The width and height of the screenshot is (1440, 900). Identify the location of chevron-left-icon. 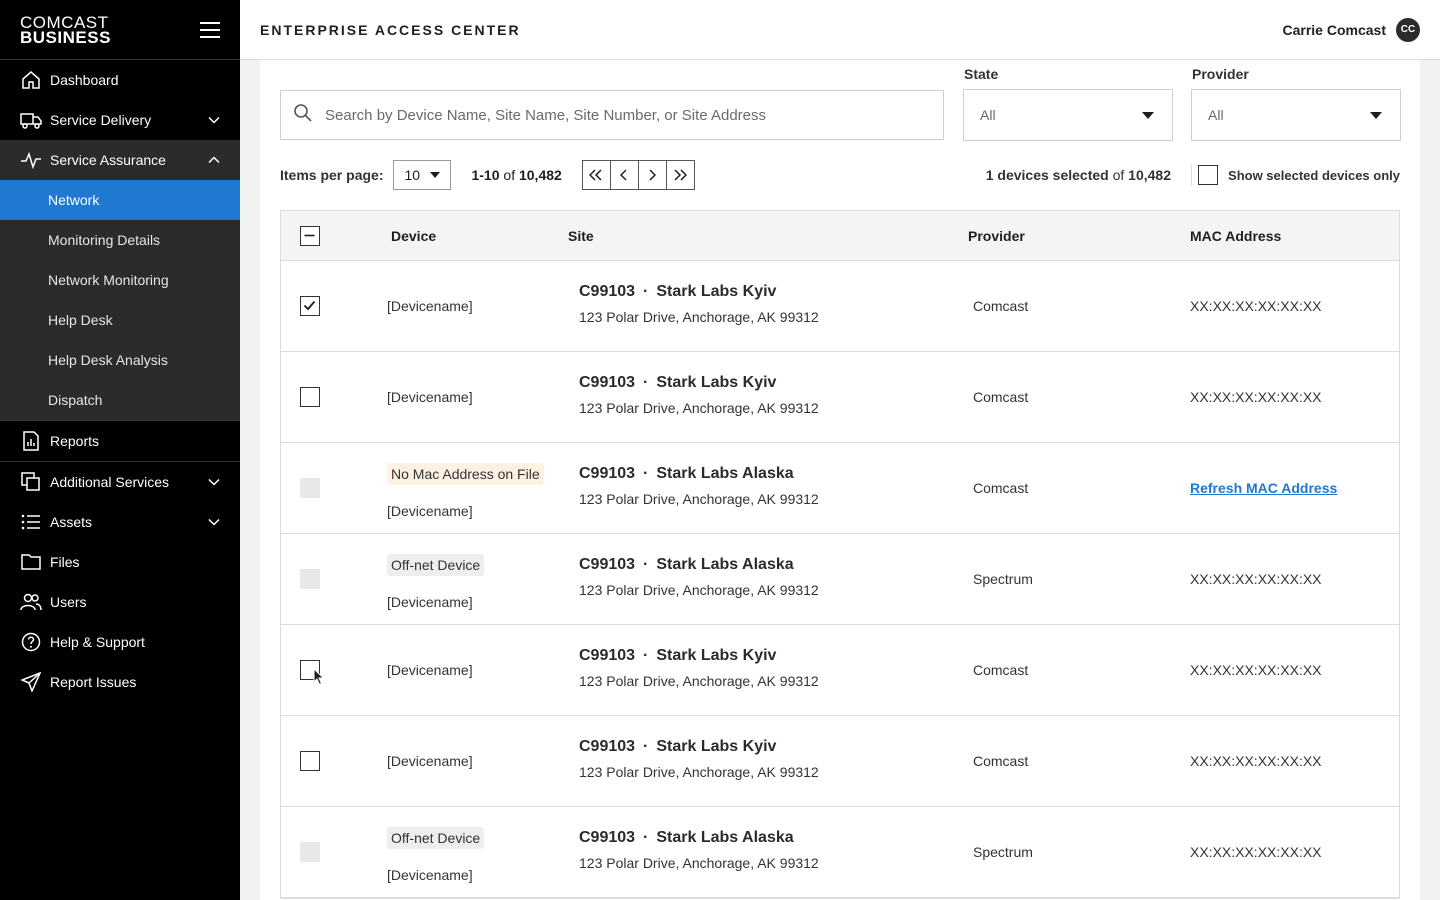
(623, 175).